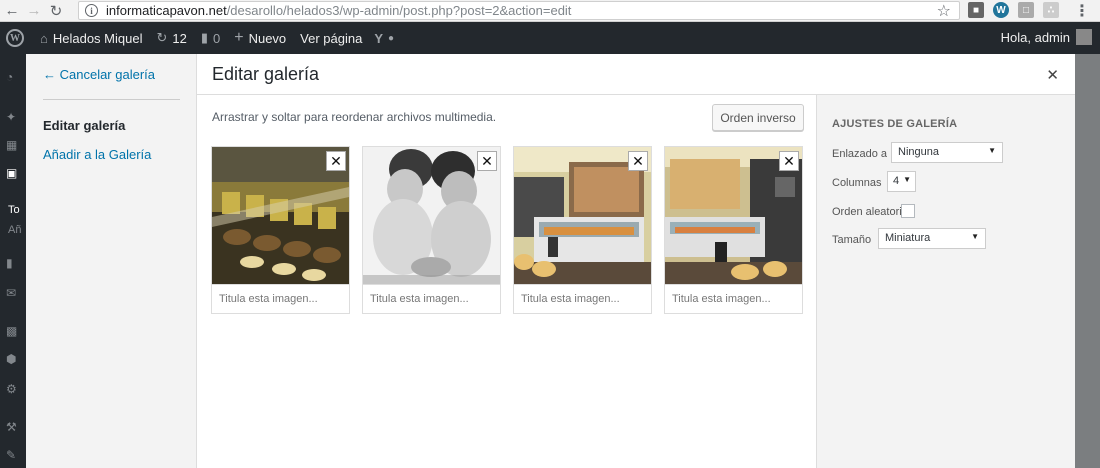 Image resolution: width=1100 pixels, height=468 pixels. Describe the element at coordinates (266, 74) in the screenshot. I see `modal-title: Editar galería` at that location.